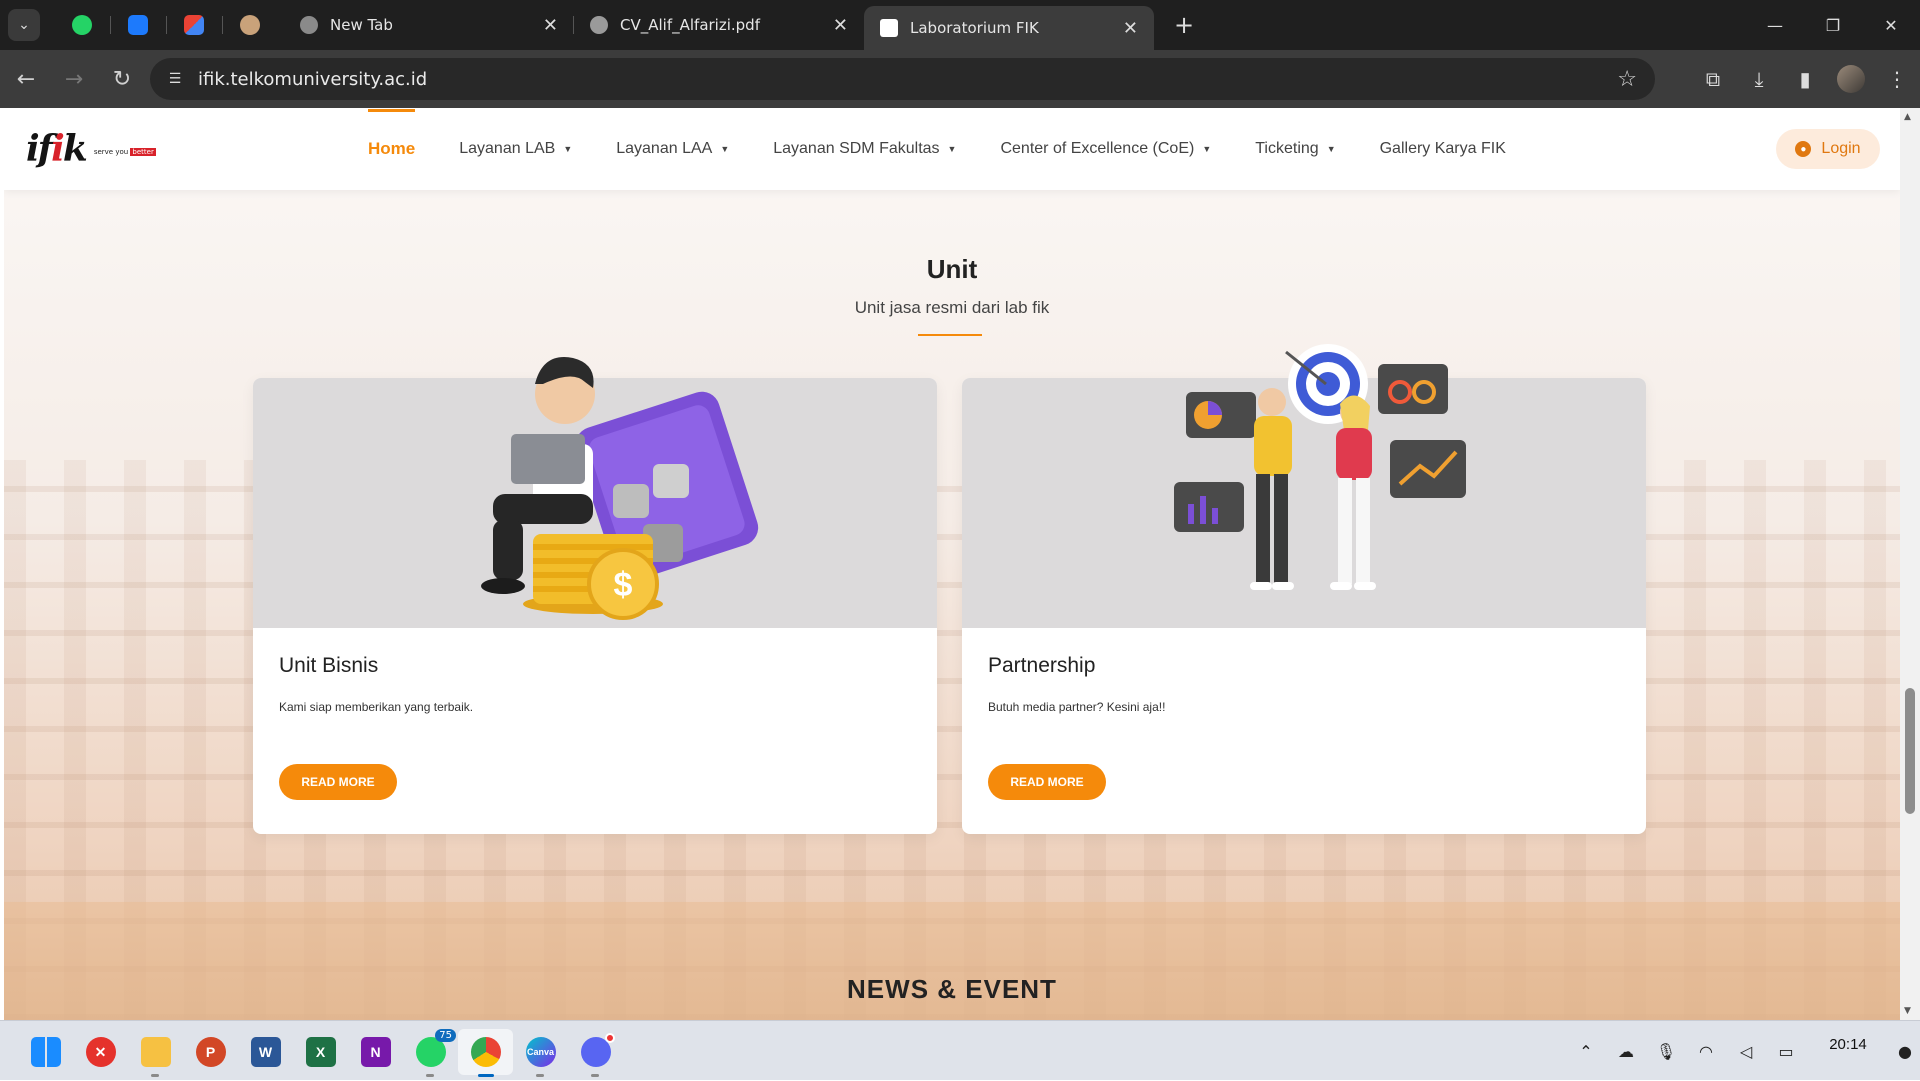  Describe the element at coordinates (1320, 467) in the screenshot. I see `team-target-illustration` at that location.